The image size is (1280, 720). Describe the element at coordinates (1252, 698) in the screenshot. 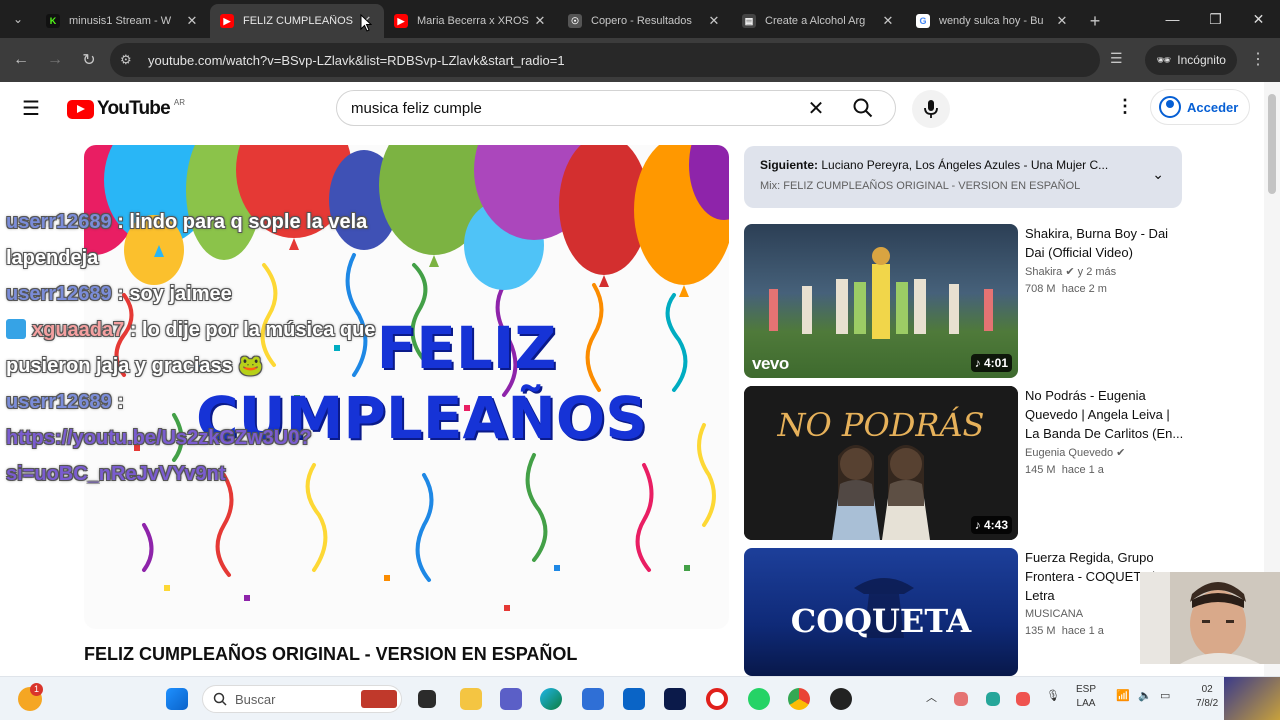

I see `notification-avatar-icon` at that location.